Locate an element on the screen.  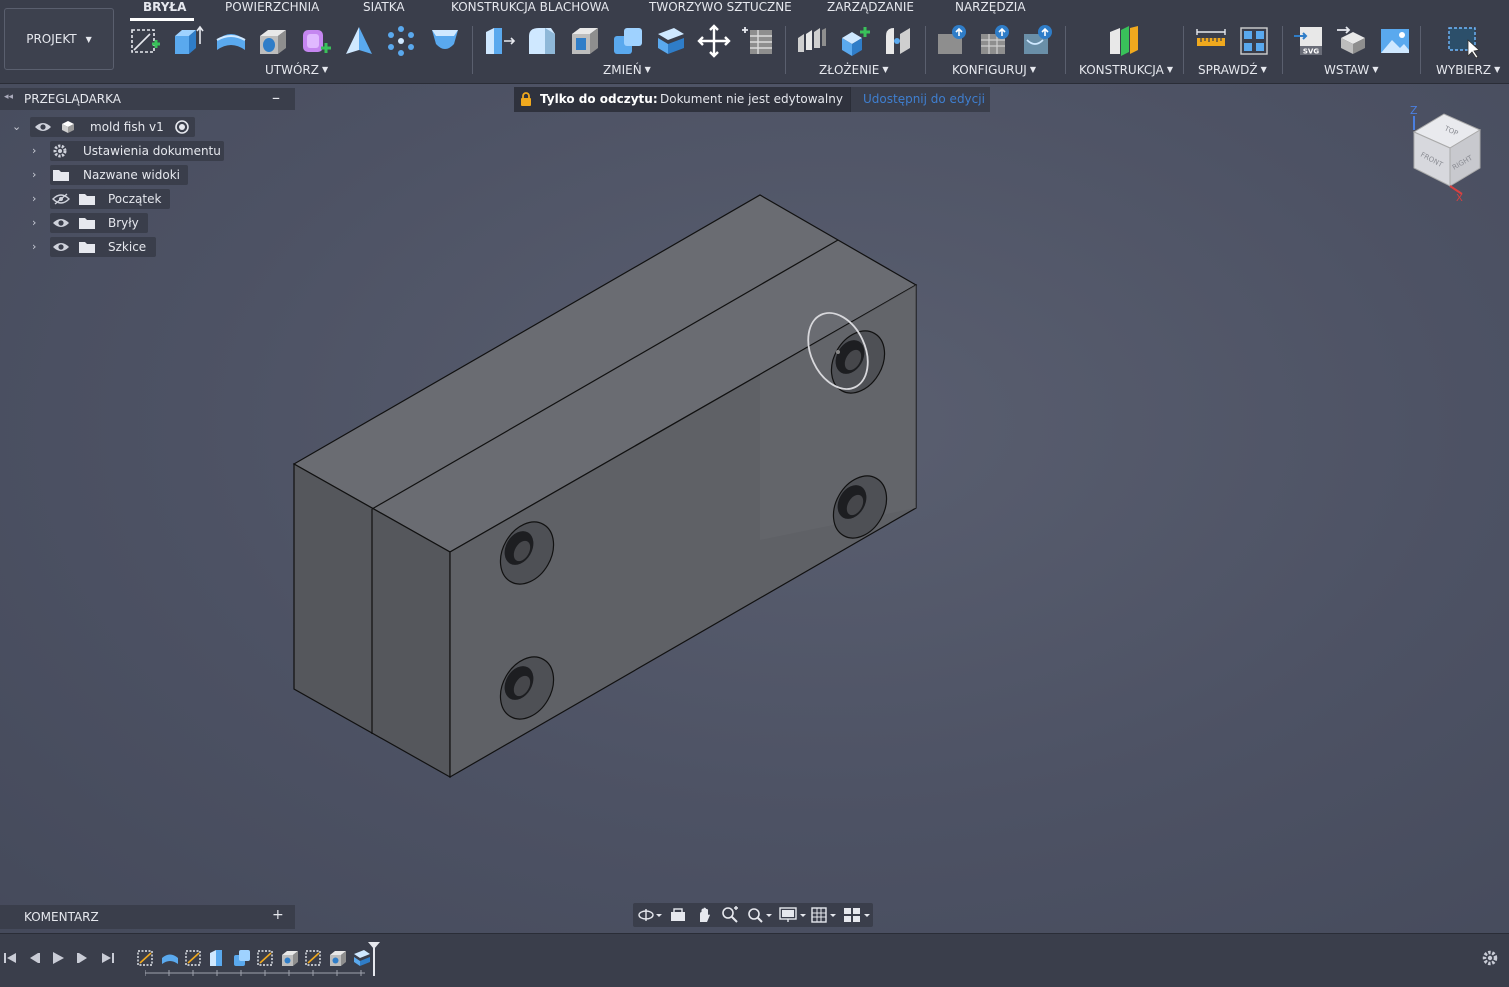
view-cube: Z TOP FRONT RIGHT X is located at coordinates (1452, 152).